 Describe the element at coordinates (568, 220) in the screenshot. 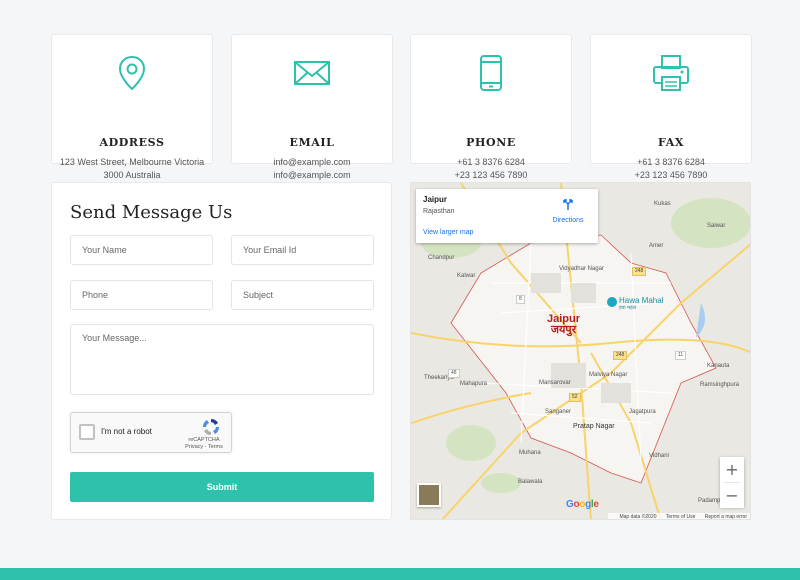

I see `directions-label: Directions` at that location.